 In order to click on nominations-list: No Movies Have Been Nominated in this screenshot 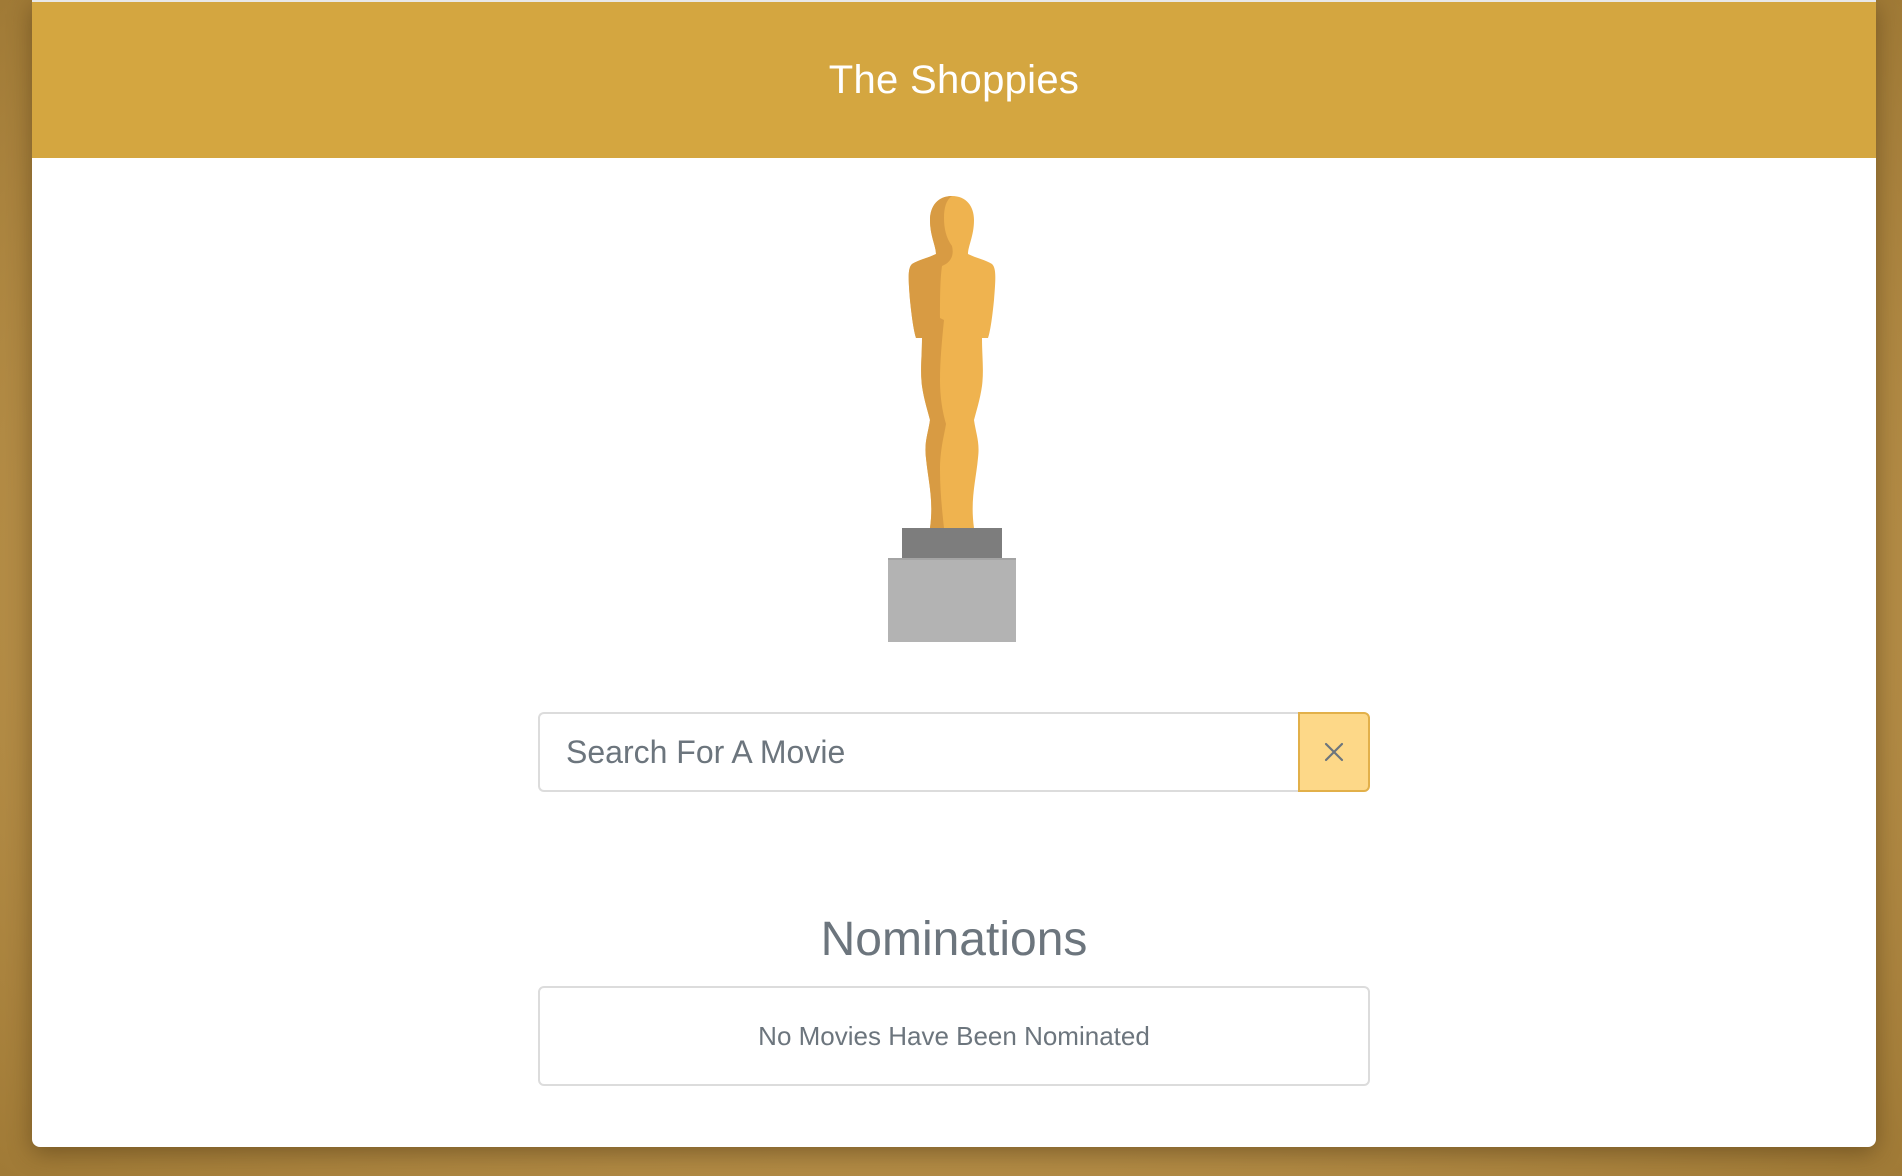, I will do `click(954, 1036)`.